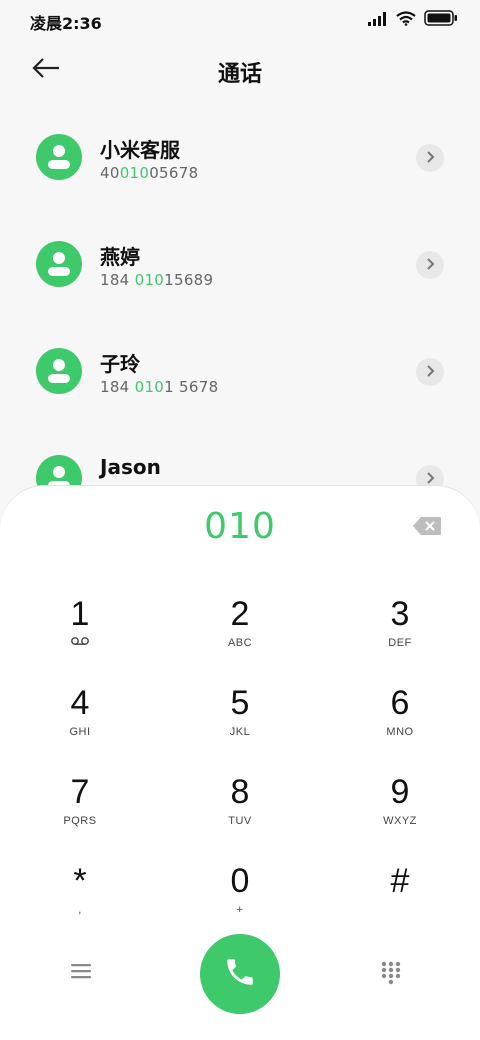 The width and height of the screenshot is (480, 1040). Describe the element at coordinates (80, 910) in the screenshot. I see `key-letters: ,` at that location.